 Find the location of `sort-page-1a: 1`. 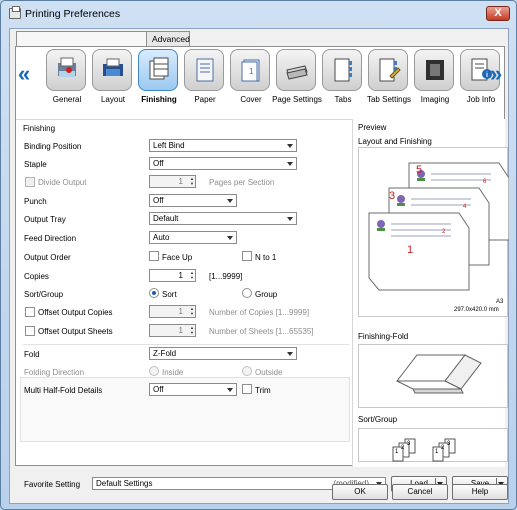

sort-page-1a: 1 is located at coordinates (397, 452).